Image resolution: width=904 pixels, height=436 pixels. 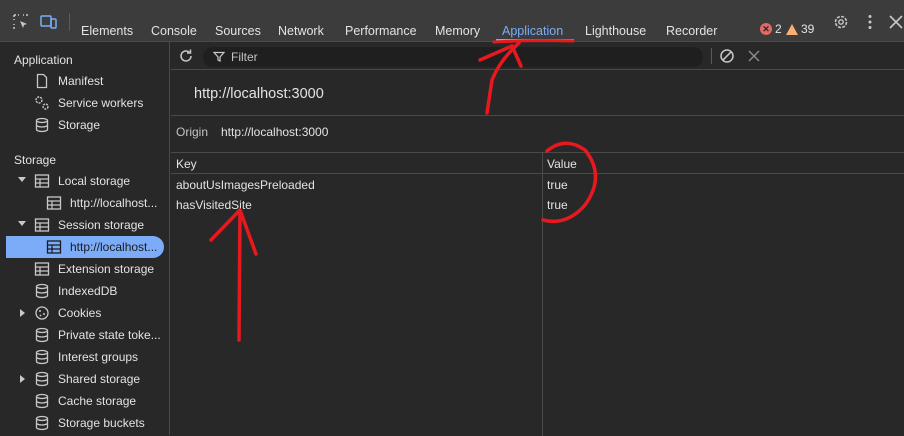 What do you see at coordinates (537, 93) in the screenshot?
I see `origin-header: http://localhost:3000` at bounding box center [537, 93].